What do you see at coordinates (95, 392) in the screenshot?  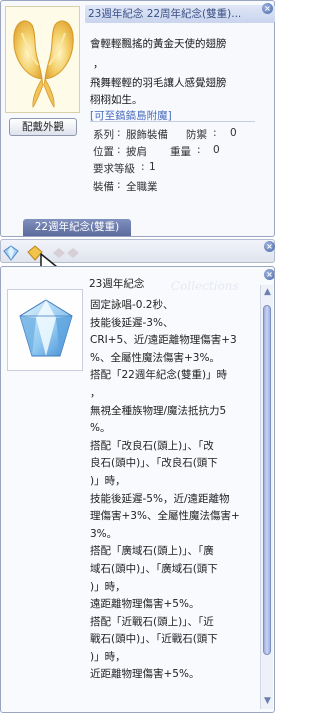 I see `card-line: ，` at bounding box center [95, 392].